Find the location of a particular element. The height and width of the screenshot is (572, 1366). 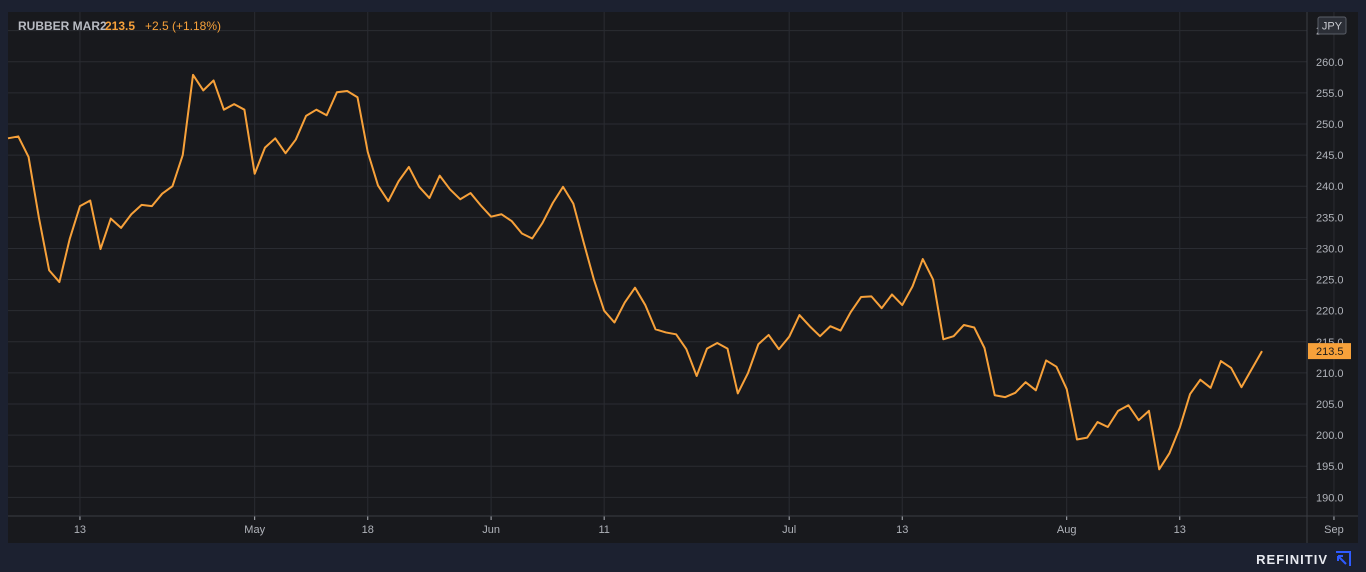

change-label: +2.5 is located at coordinates (157, 26).